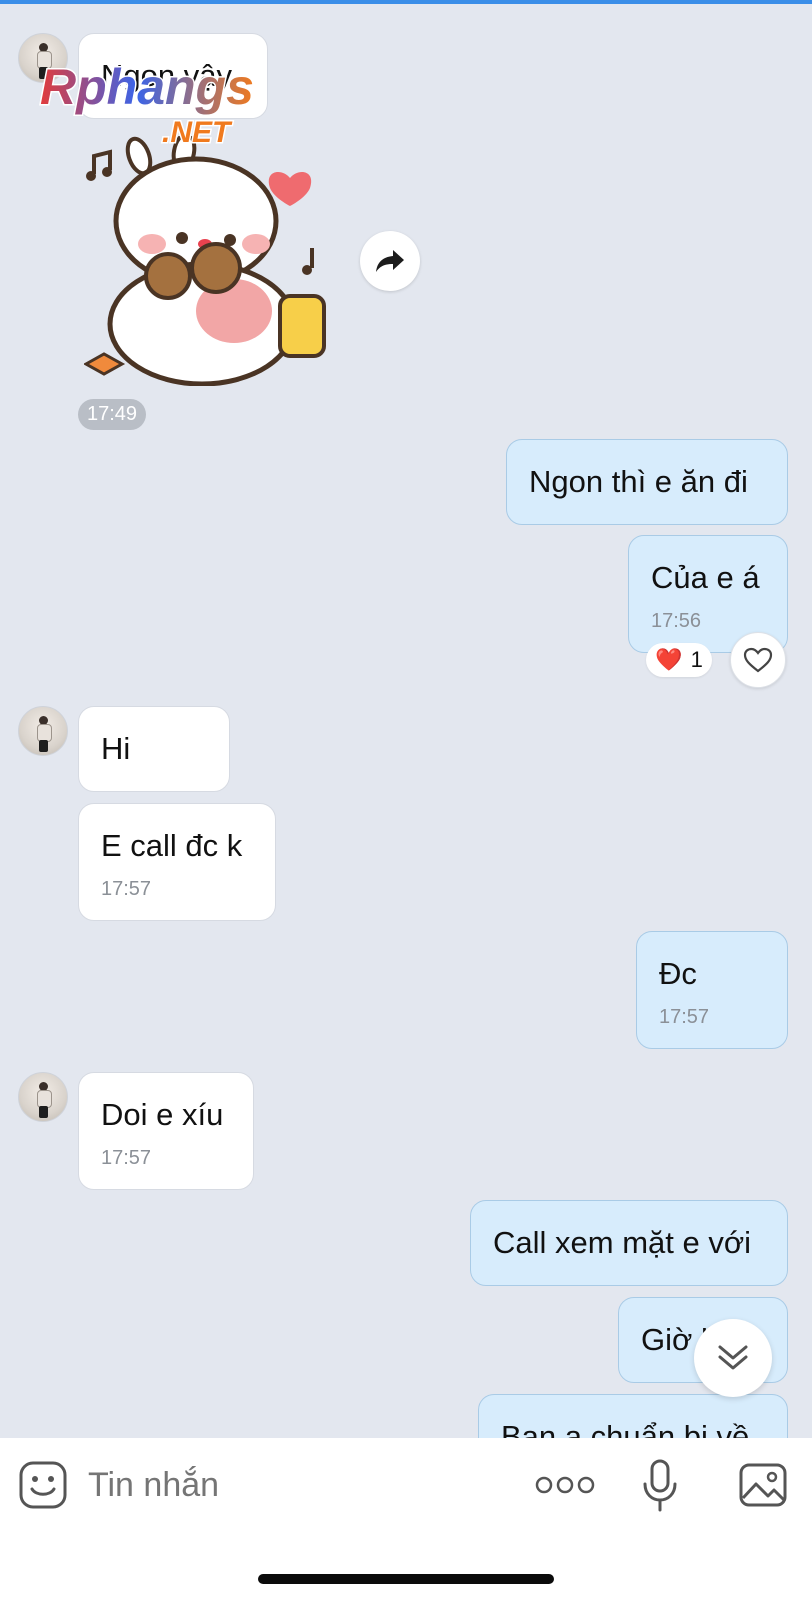 This screenshot has height=1600, width=812. What do you see at coordinates (197, 132) in the screenshot?
I see `watermark-suffix: .NET` at bounding box center [197, 132].